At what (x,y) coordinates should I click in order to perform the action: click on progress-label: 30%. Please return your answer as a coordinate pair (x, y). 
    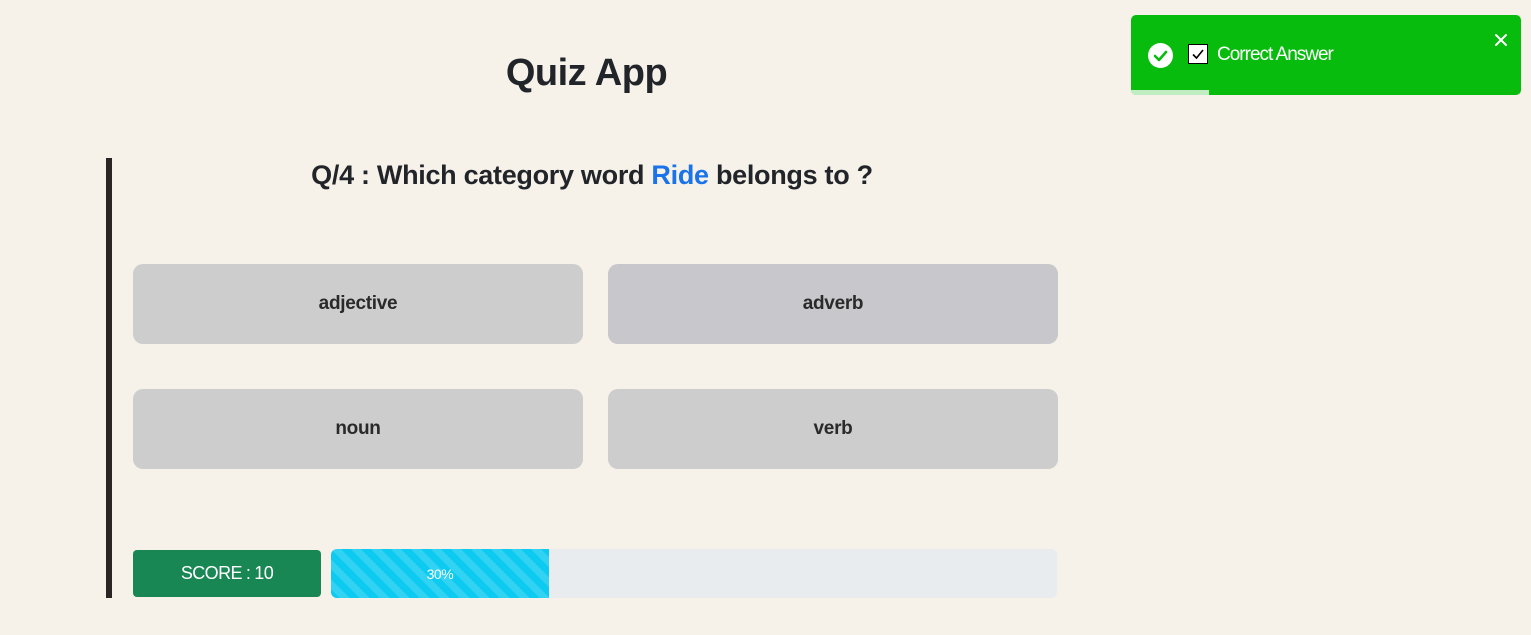
    Looking at the image, I should click on (440, 573).